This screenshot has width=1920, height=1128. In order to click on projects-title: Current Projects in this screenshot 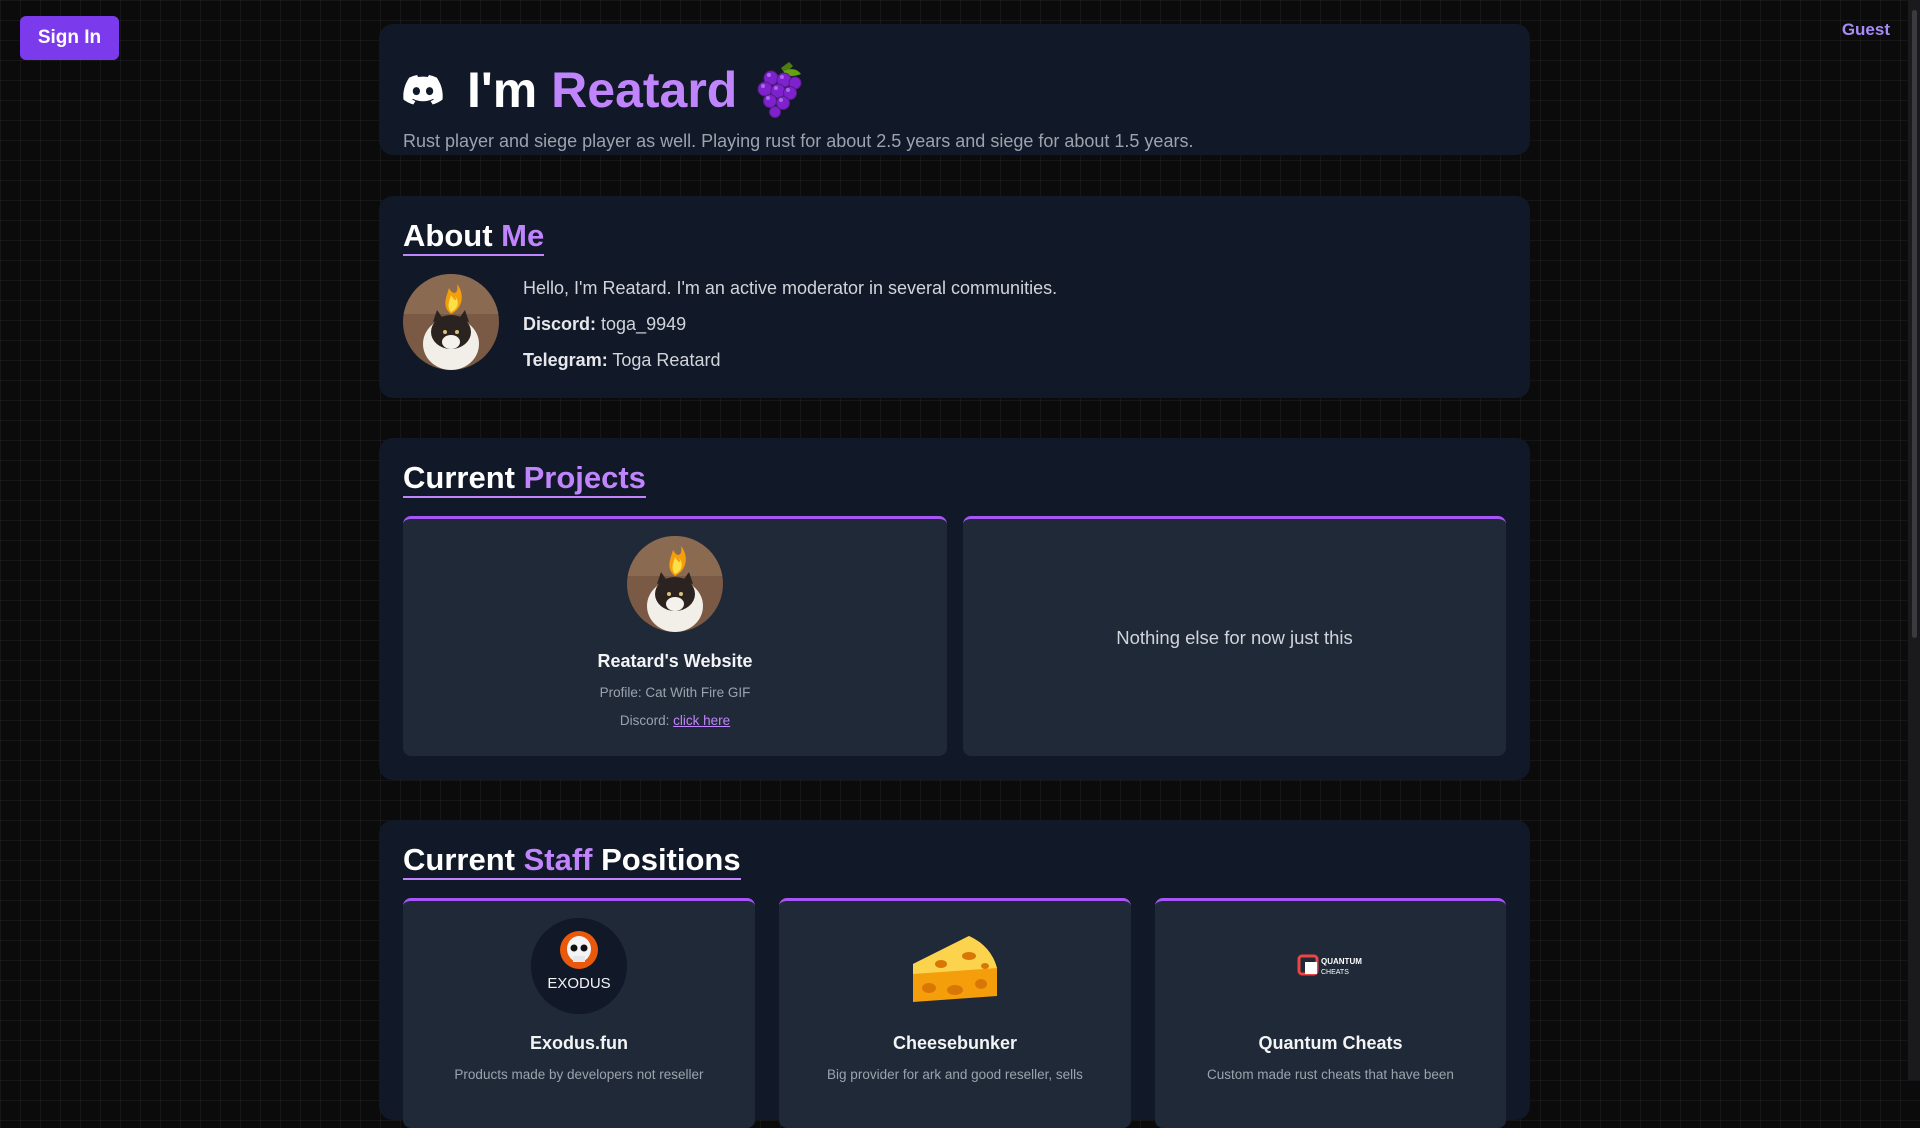, I will do `click(524, 479)`.